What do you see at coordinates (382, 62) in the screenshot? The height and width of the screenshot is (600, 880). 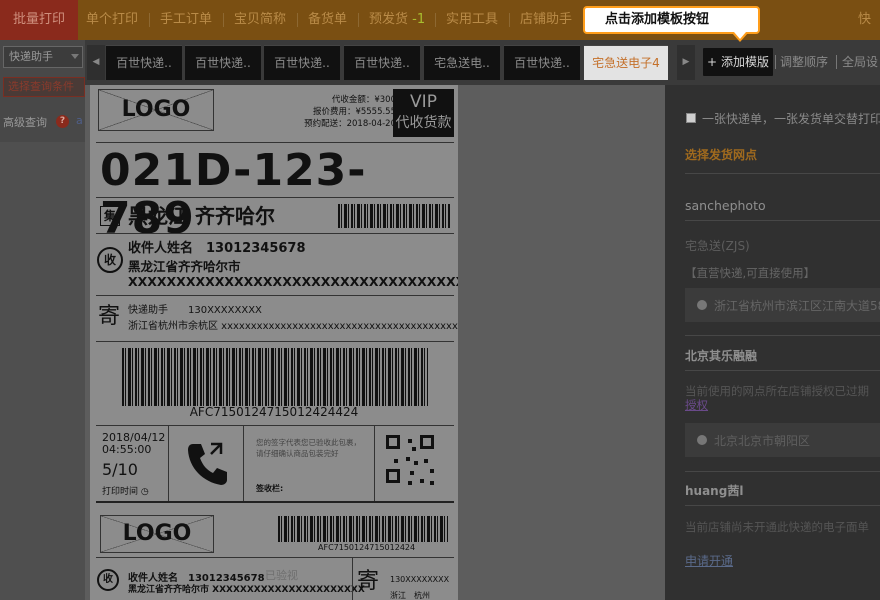 I see `tab-template-4: 百世快递..` at bounding box center [382, 62].